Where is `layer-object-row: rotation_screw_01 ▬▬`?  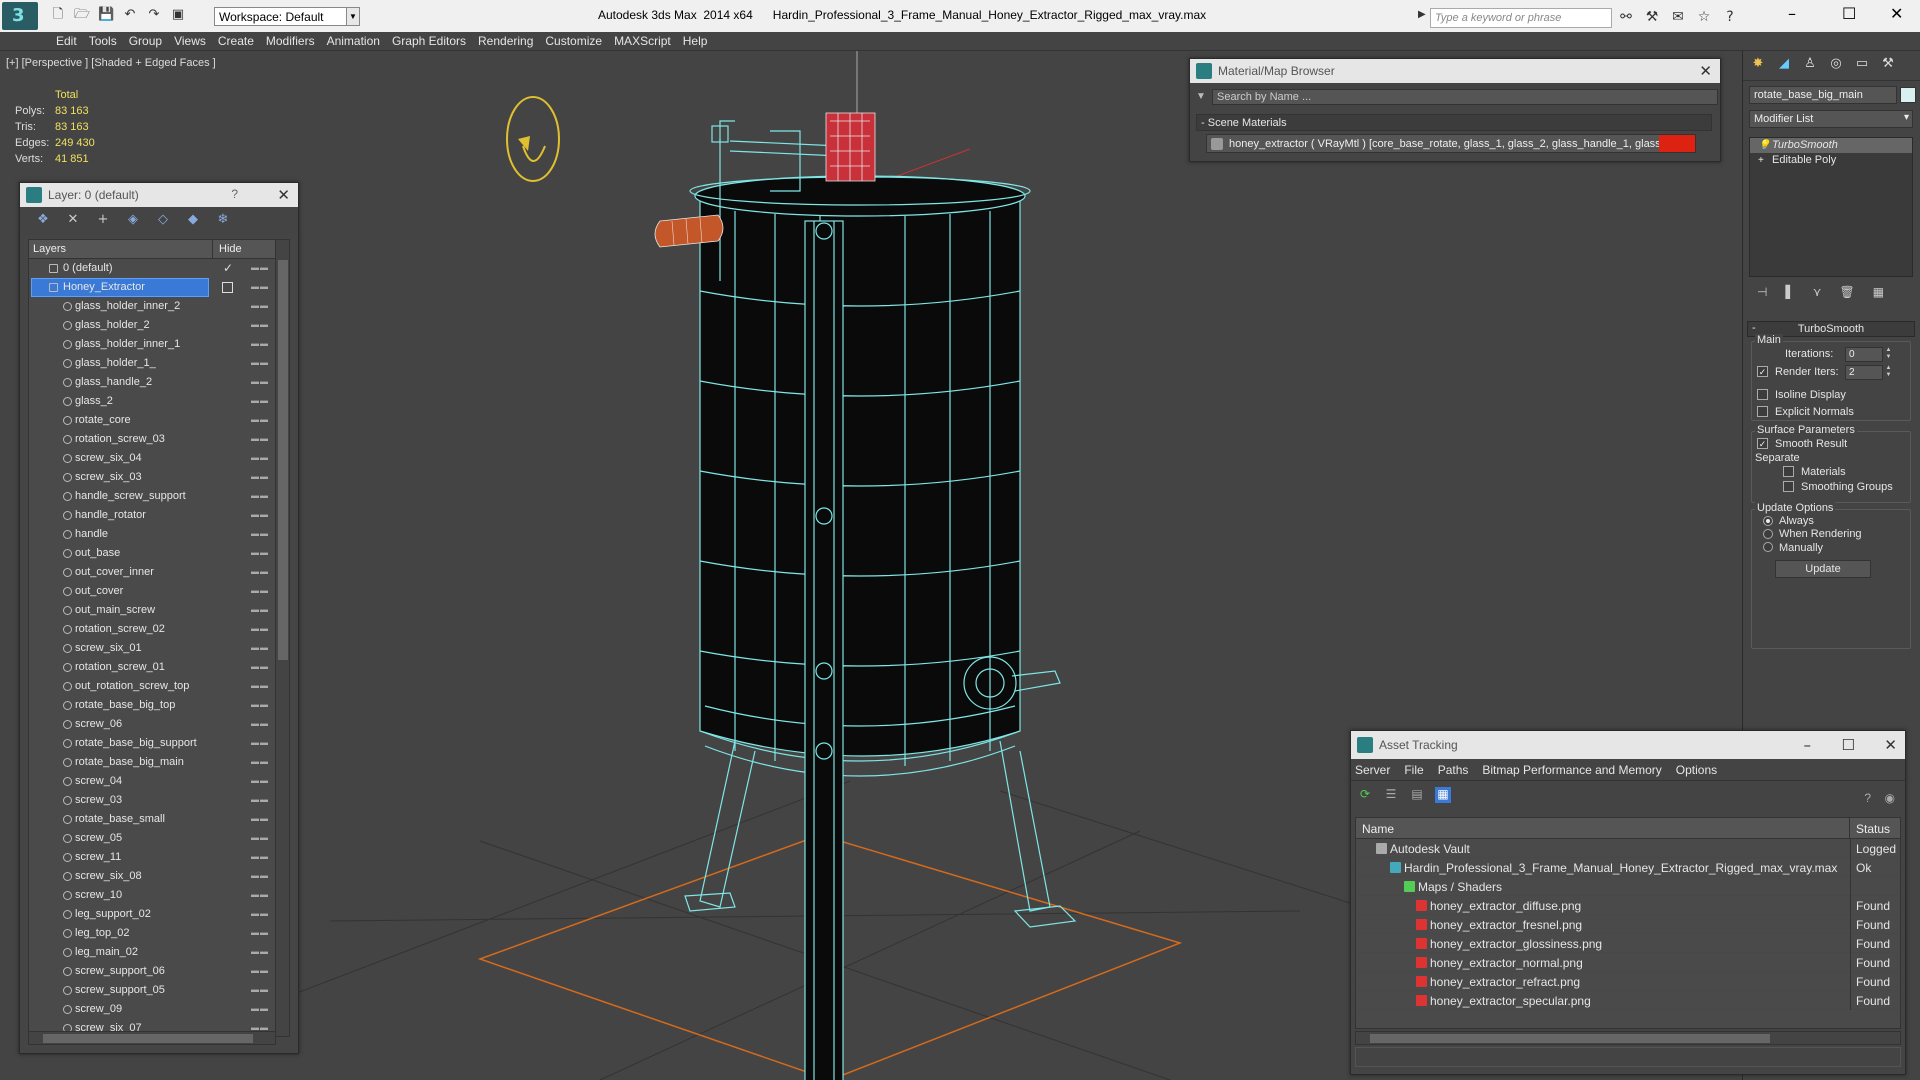
layer-object-row: rotation_screw_01 ▬▬ is located at coordinates (159, 667).